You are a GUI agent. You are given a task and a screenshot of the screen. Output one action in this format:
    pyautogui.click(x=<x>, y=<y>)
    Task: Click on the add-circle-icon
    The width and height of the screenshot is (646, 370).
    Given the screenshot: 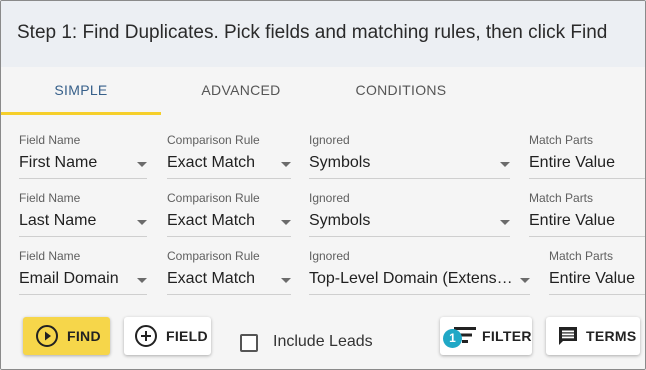 What is the action you would take?
    pyautogui.click(x=146, y=336)
    